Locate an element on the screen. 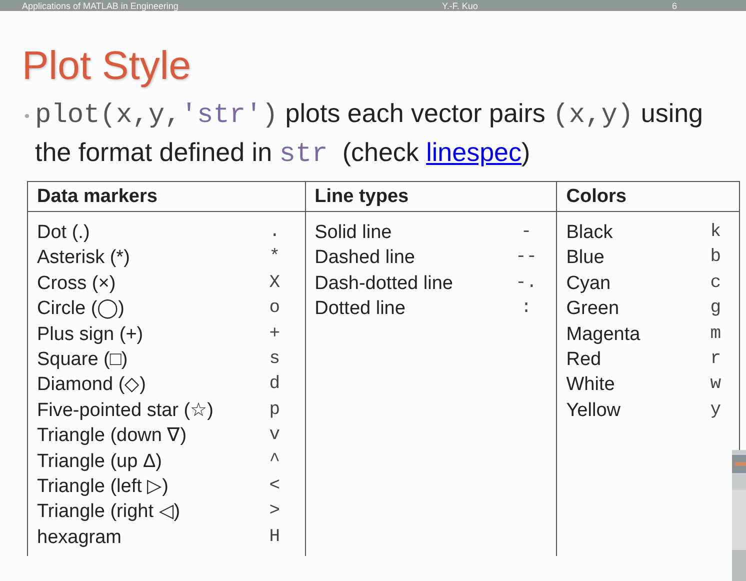 The height and width of the screenshot is (581, 746). table-cell-text: -- is located at coordinates (526, 258).